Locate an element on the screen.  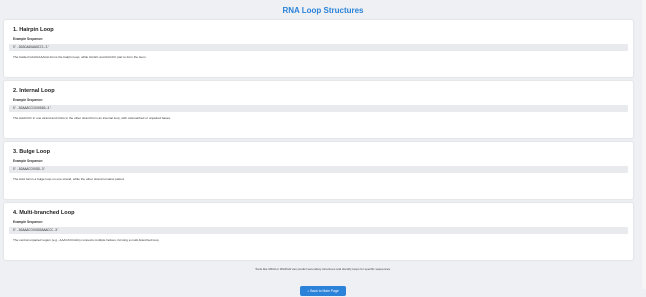
section-title: 1. Hairpin Loop is located at coordinates (33, 30).